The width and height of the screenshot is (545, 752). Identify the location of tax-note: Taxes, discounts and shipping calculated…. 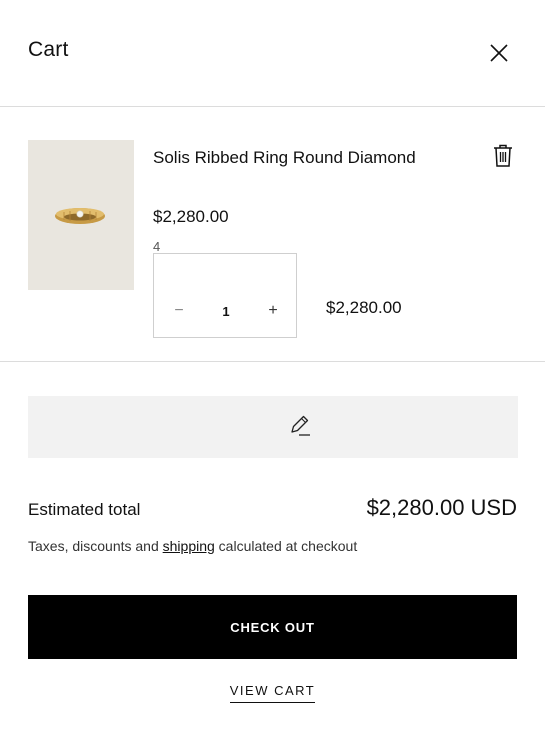
(192, 546).